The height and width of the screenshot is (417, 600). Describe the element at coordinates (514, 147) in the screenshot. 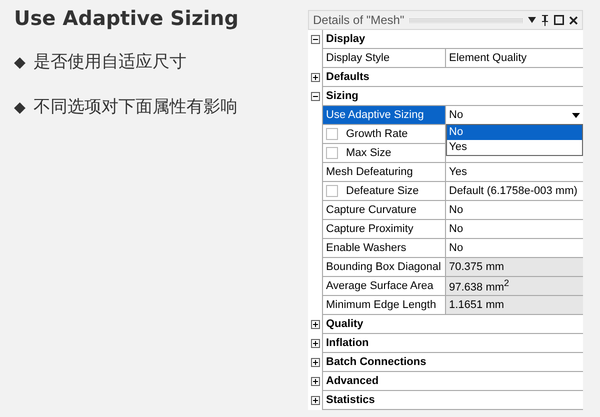

I see `dropdown-option: Yes` at that location.